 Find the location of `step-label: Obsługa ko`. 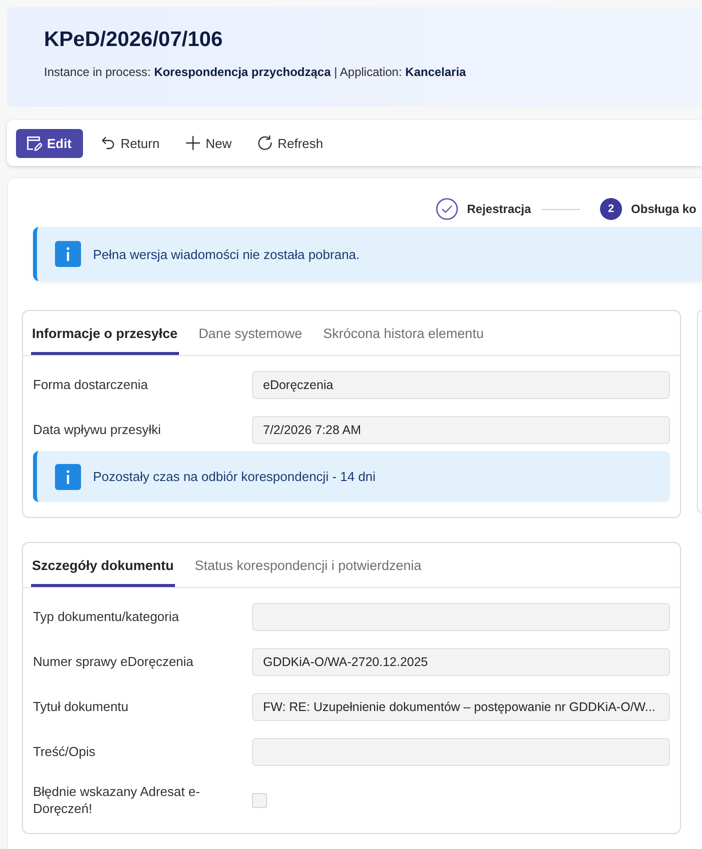

step-label: Obsługa ko is located at coordinates (663, 209).